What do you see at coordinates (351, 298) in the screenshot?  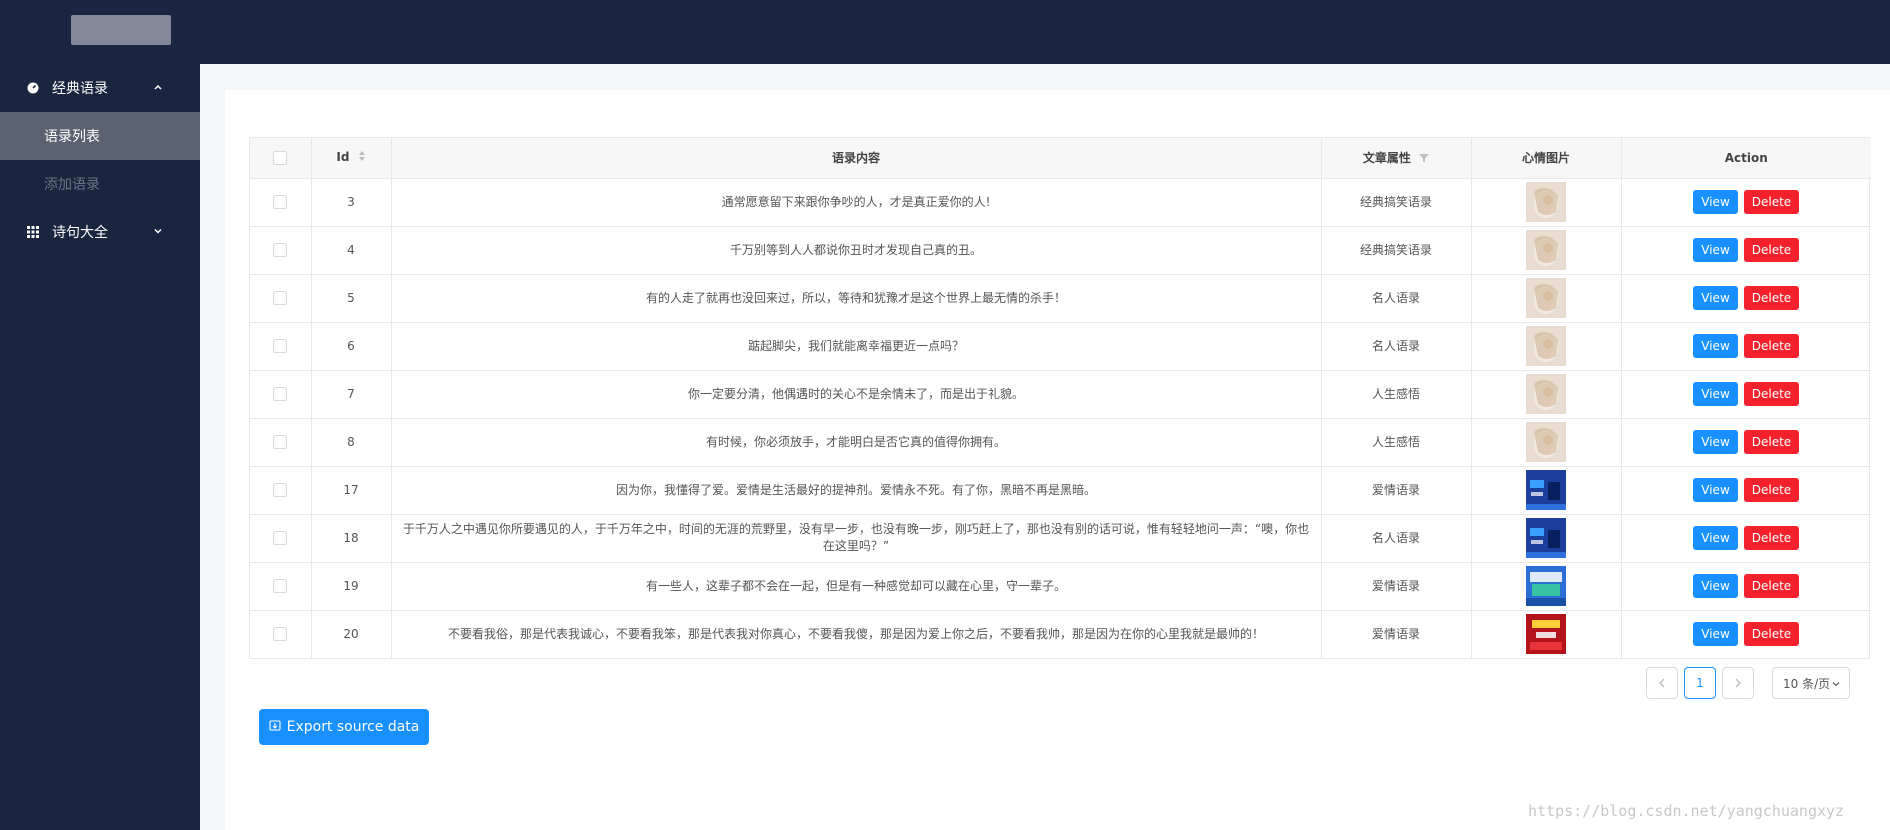 I see `row-id: 5` at bounding box center [351, 298].